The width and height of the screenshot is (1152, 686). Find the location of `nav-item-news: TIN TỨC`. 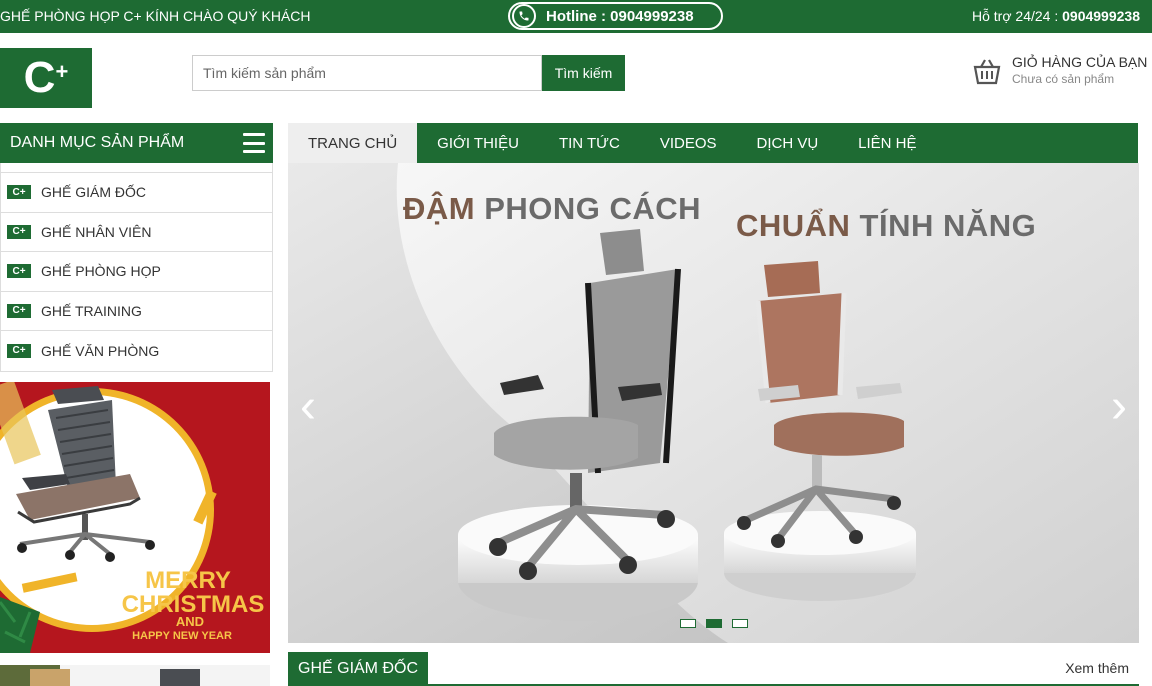

nav-item-news: TIN TỨC is located at coordinates (589, 143).